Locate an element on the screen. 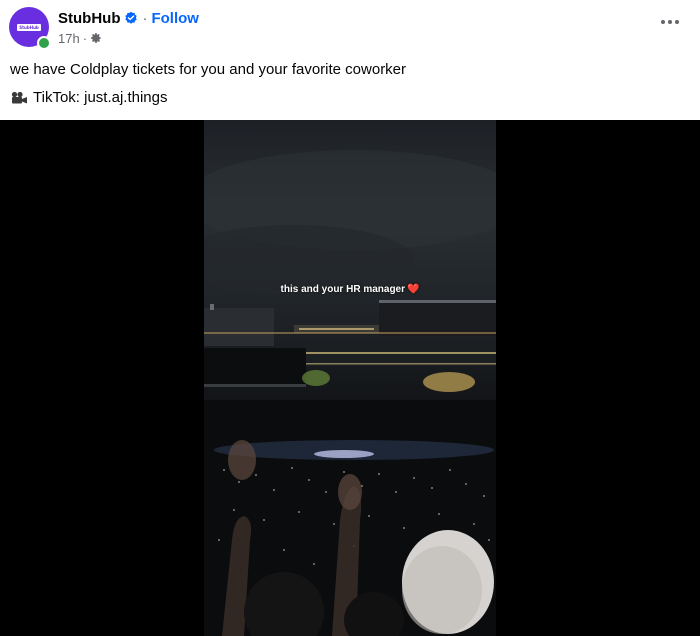 This screenshot has height=636, width=700. more-options-icon is located at coordinates (663, 22).